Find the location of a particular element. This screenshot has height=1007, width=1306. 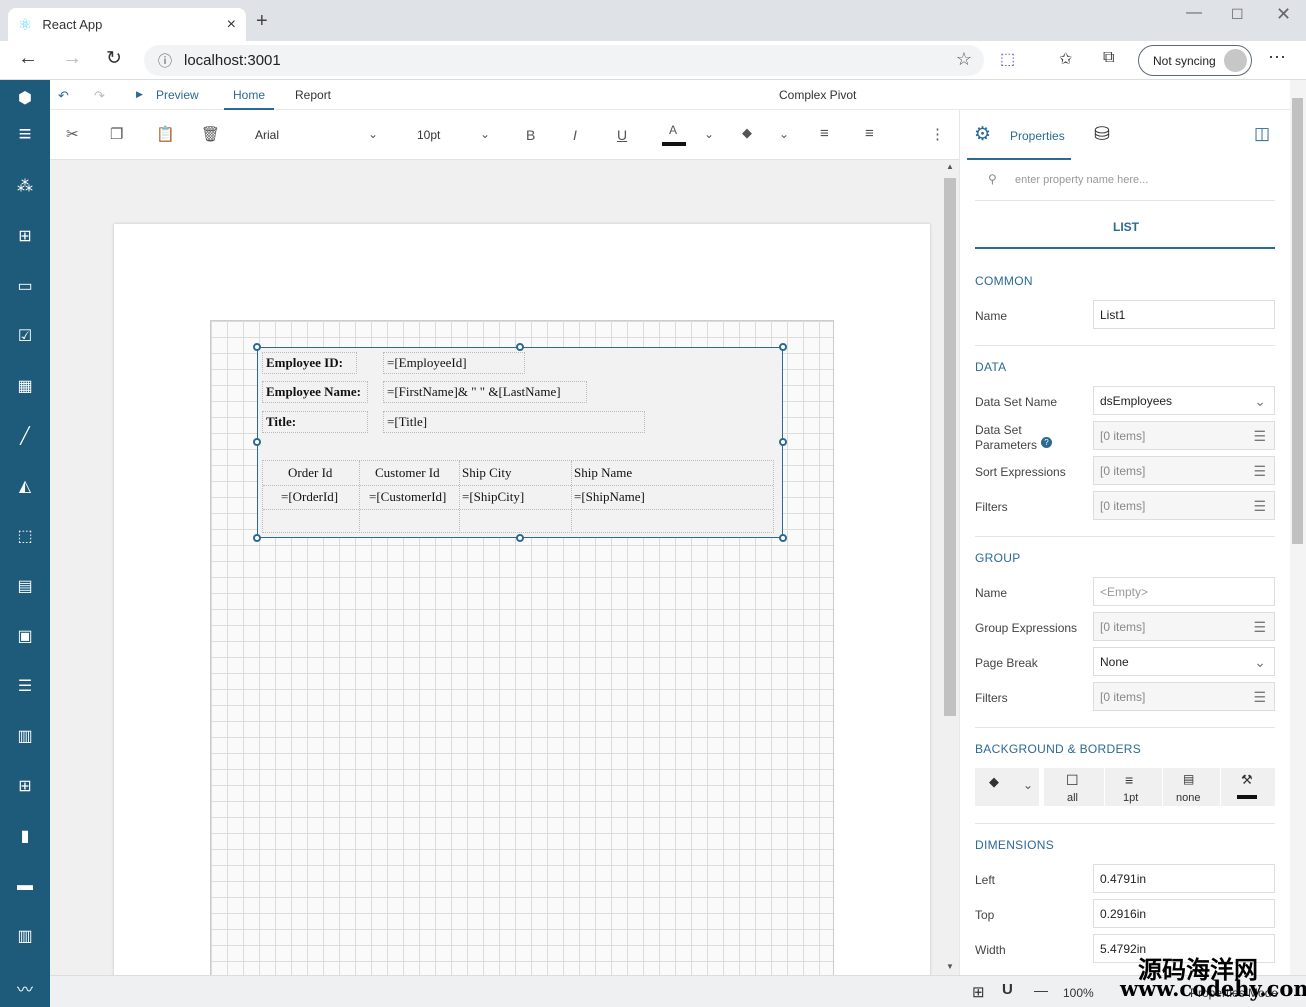

zoom-level: 100% is located at coordinates (1078, 993).